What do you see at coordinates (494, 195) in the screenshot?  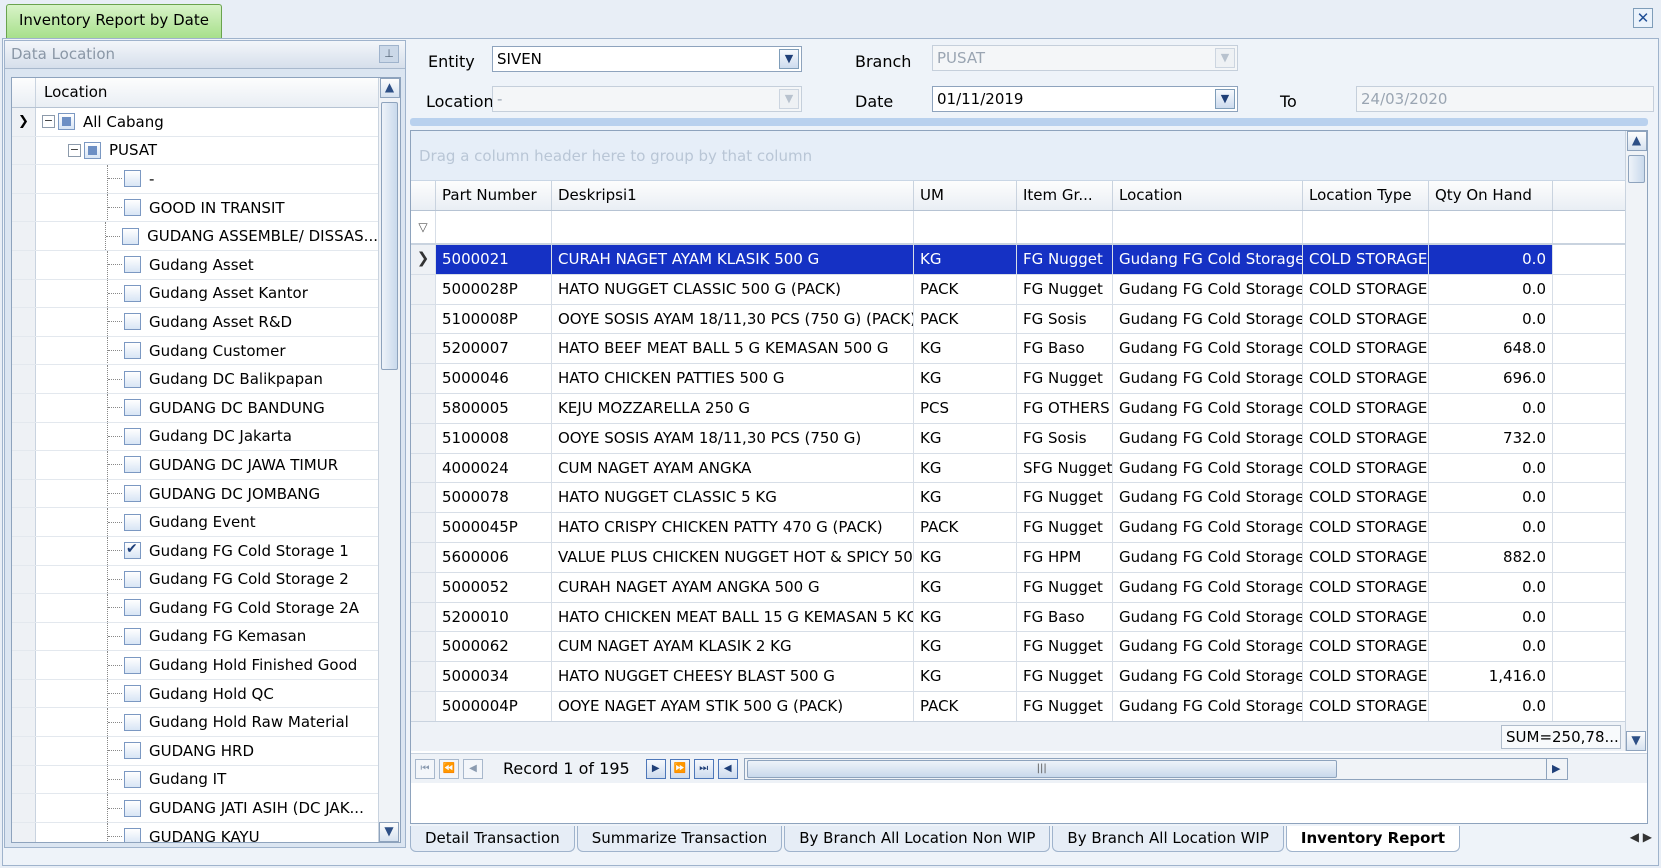 I see `column-header: Part Number` at bounding box center [494, 195].